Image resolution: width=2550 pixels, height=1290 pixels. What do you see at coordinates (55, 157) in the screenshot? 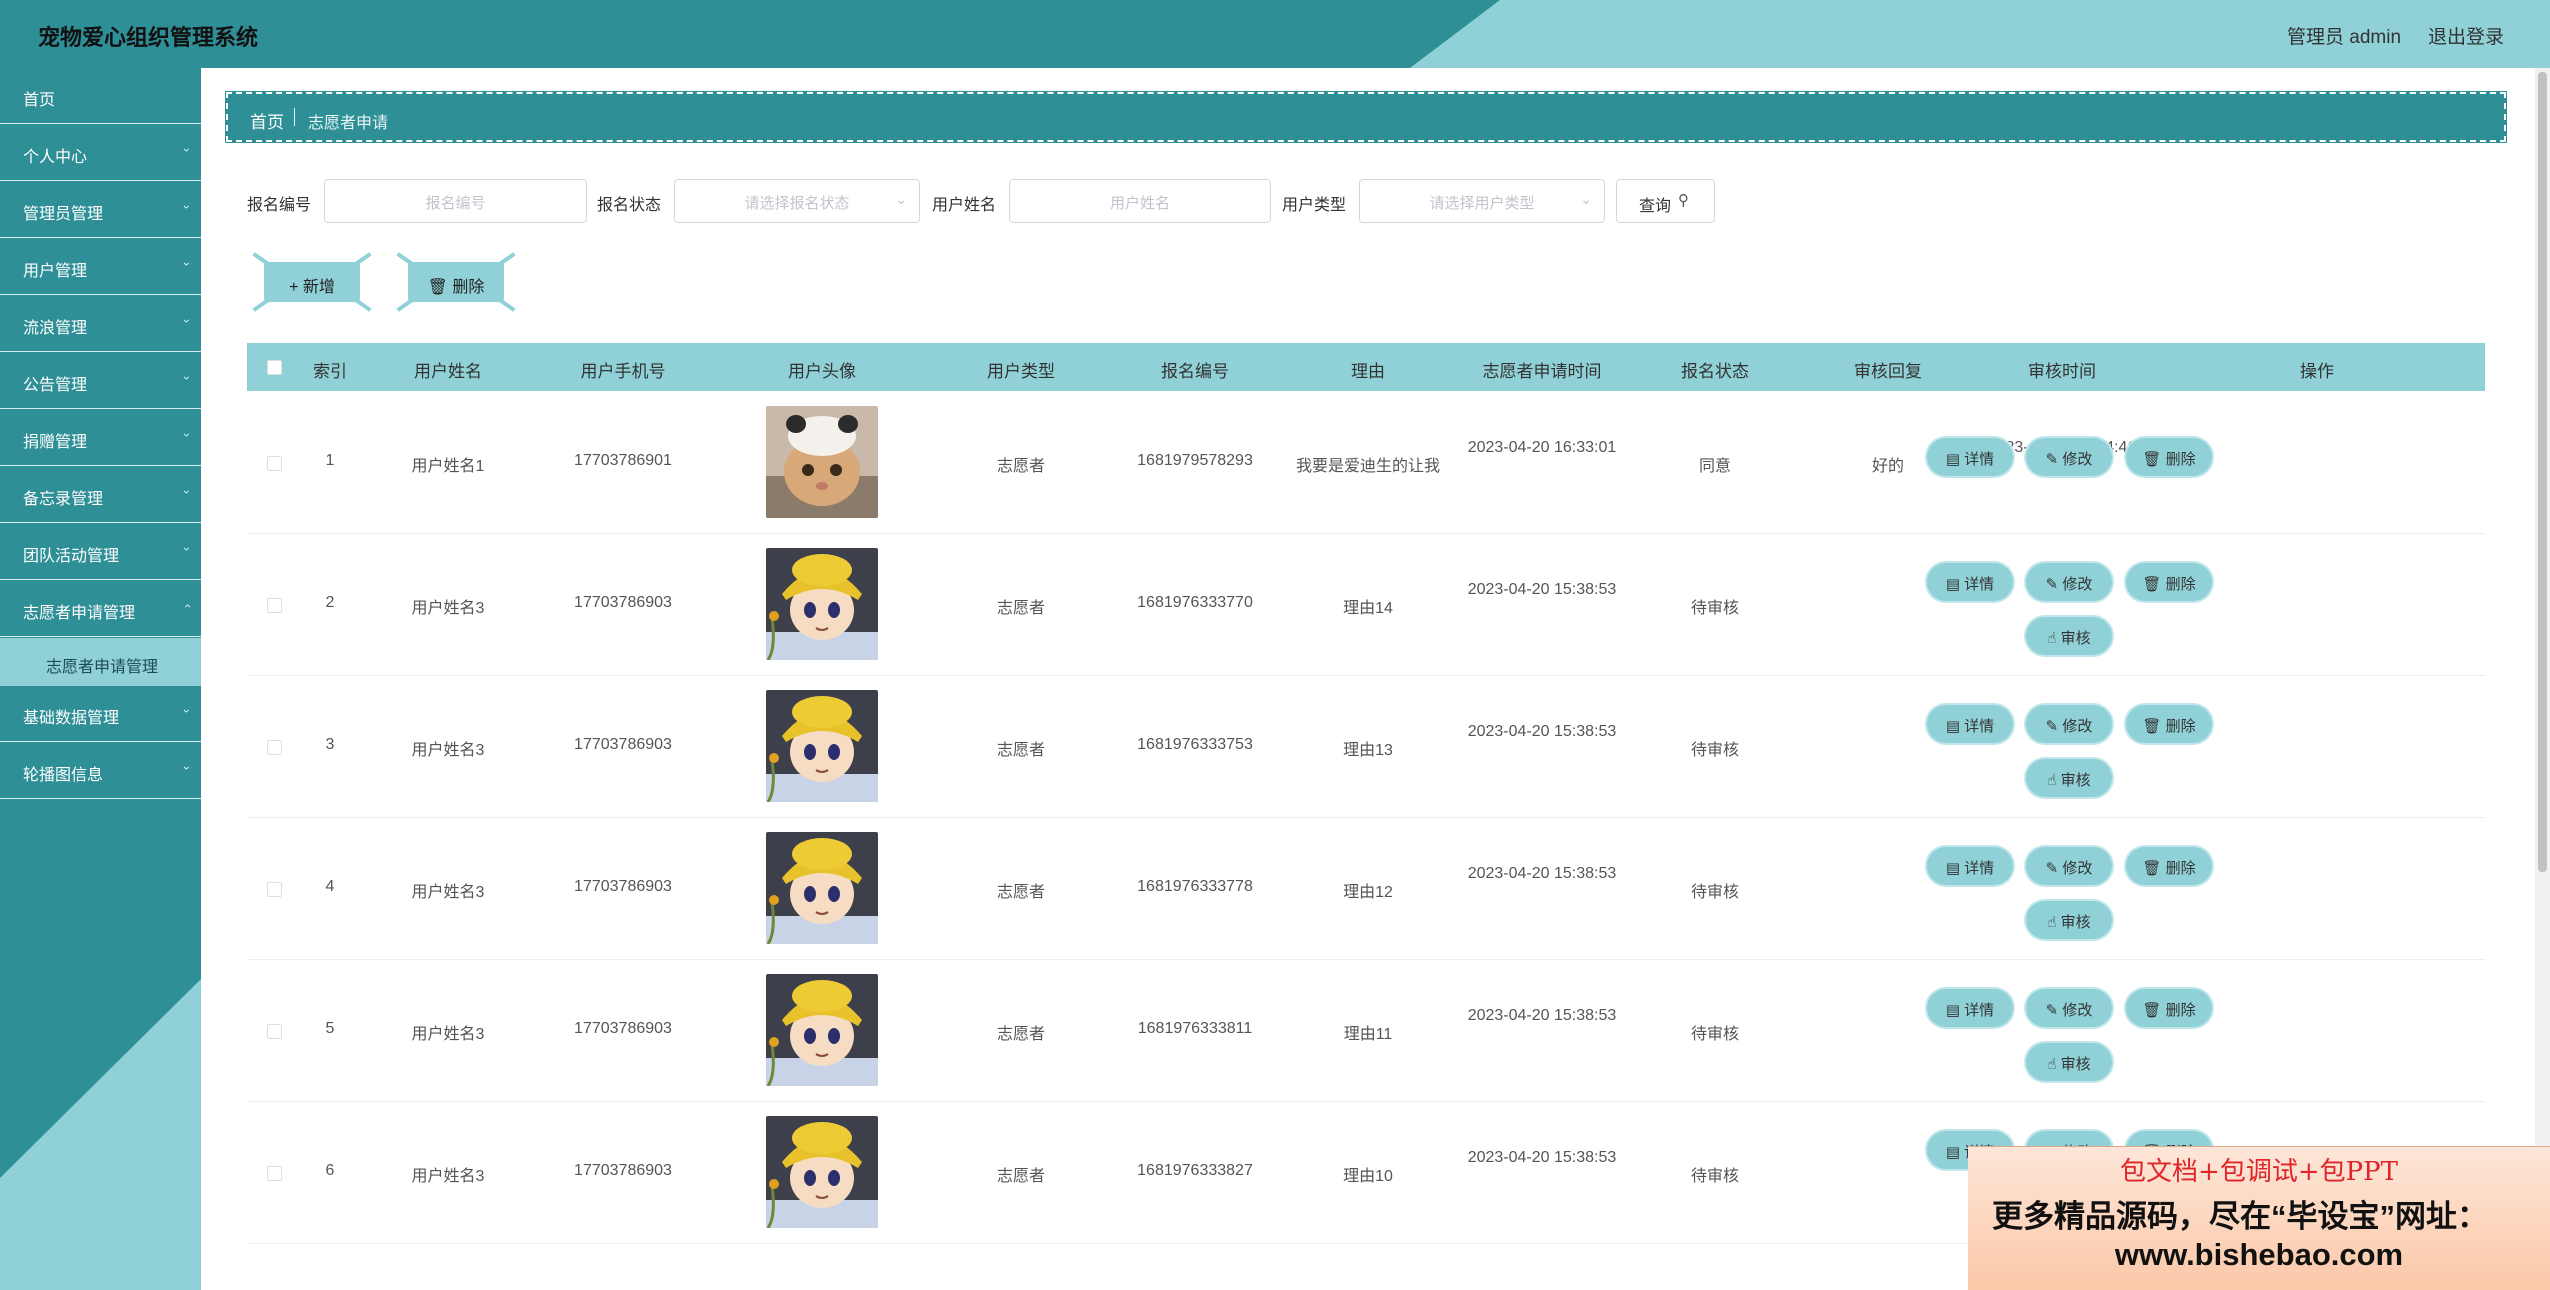
I see `sidebar-item-label: 个人中心` at bounding box center [55, 157].